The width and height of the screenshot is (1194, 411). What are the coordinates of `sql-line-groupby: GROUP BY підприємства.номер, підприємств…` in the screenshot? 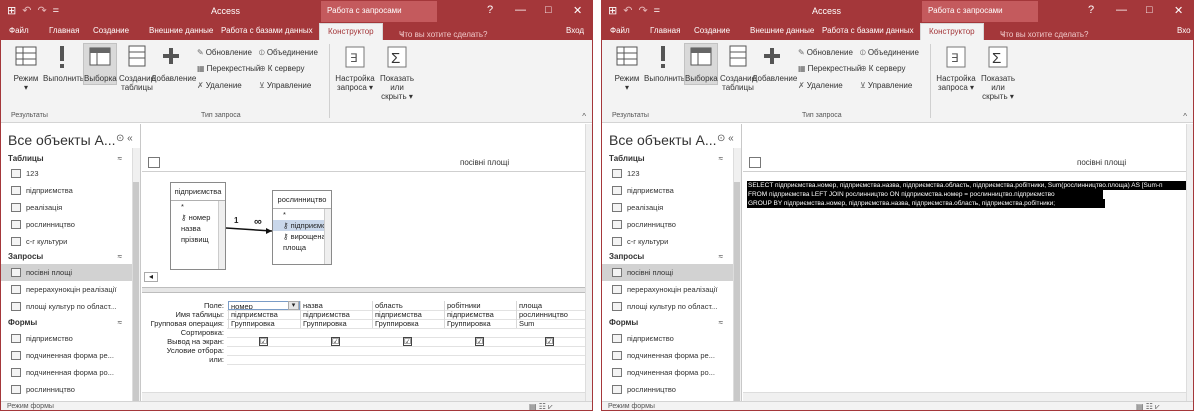 It's located at (926, 203).